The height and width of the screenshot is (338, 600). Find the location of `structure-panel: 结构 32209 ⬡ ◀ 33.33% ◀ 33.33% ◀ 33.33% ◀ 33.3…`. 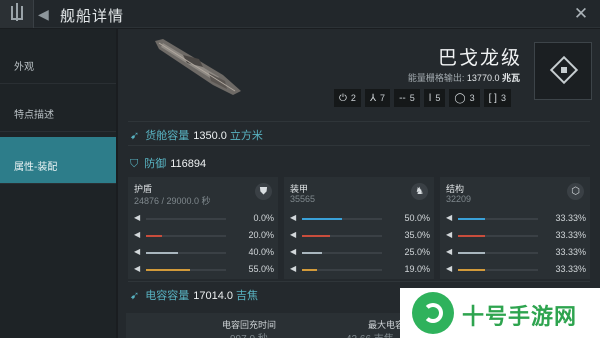

structure-panel: 结构 32209 ⬡ ◀ 33.33% ◀ 33.33% ◀ 33.33% ◀ 33.3… is located at coordinates (515, 228).